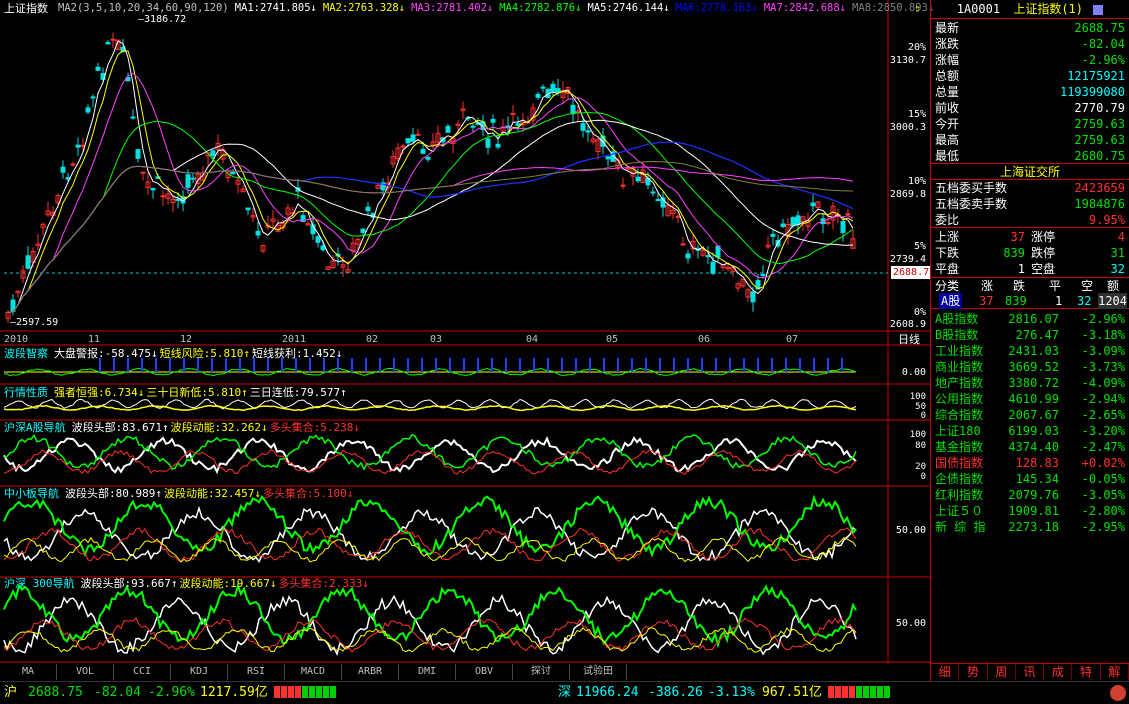 The height and width of the screenshot is (704, 1129). I want to click on indicator-name: 沪深 300导航, so click(39, 583).